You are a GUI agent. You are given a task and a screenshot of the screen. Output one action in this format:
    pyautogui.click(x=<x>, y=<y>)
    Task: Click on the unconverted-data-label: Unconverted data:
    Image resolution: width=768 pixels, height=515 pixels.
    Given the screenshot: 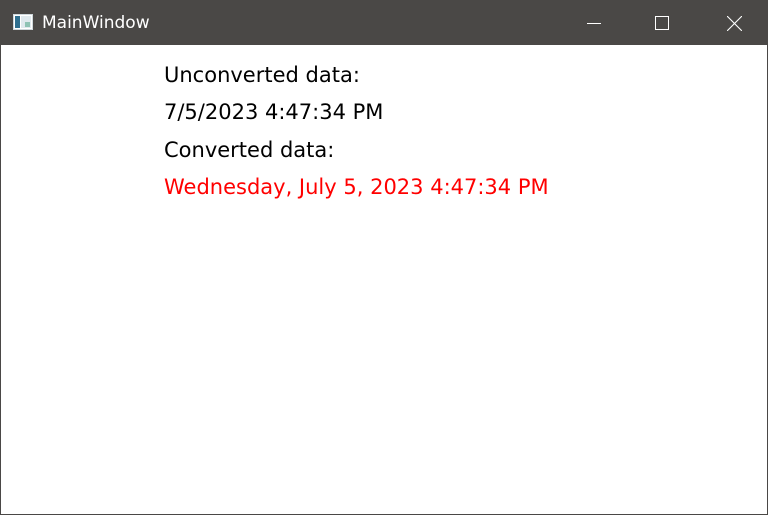 What is the action you would take?
    pyautogui.click(x=262, y=75)
    